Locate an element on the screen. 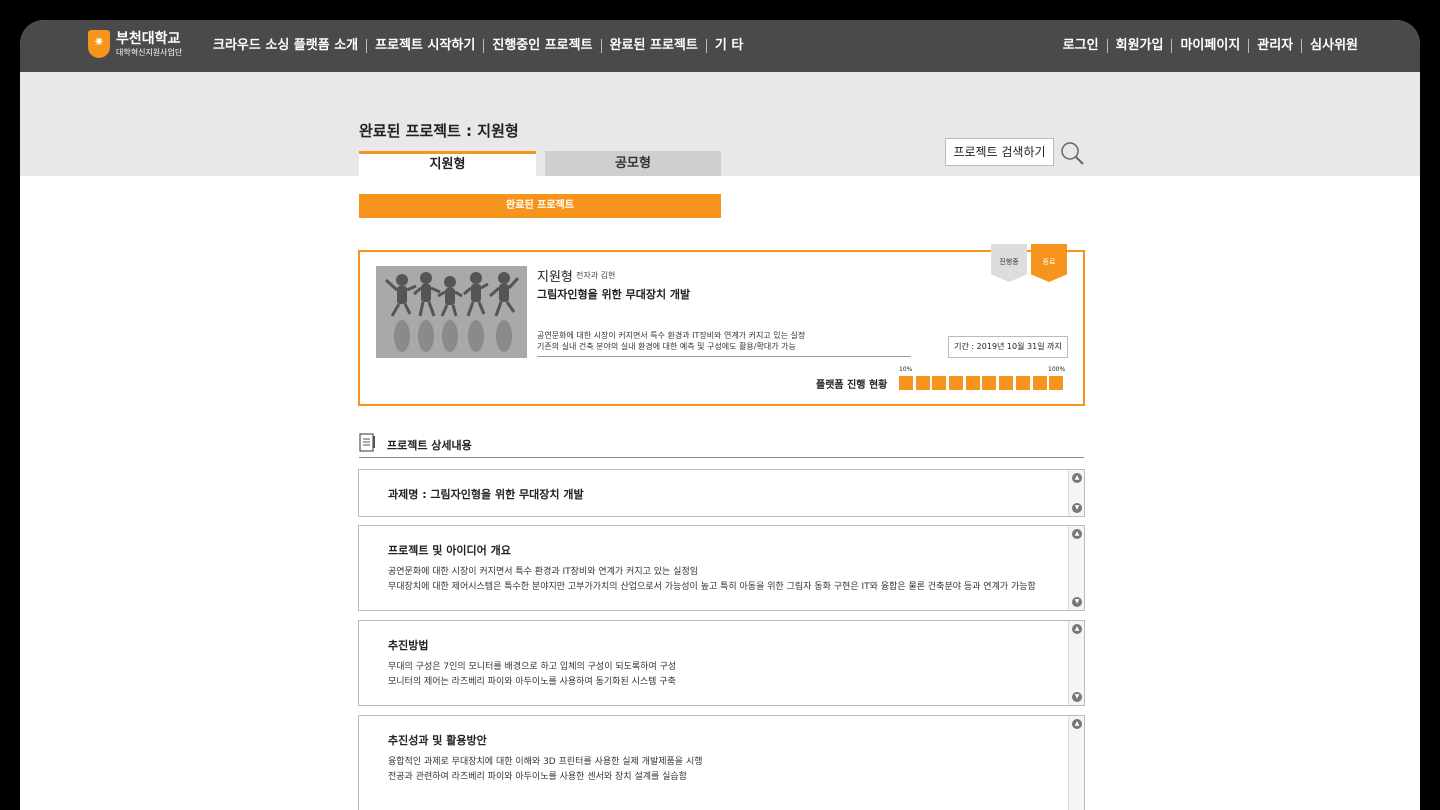 This screenshot has height=810, width=1440. signup-link: 회원가입 is located at coordinates (1140, 46).